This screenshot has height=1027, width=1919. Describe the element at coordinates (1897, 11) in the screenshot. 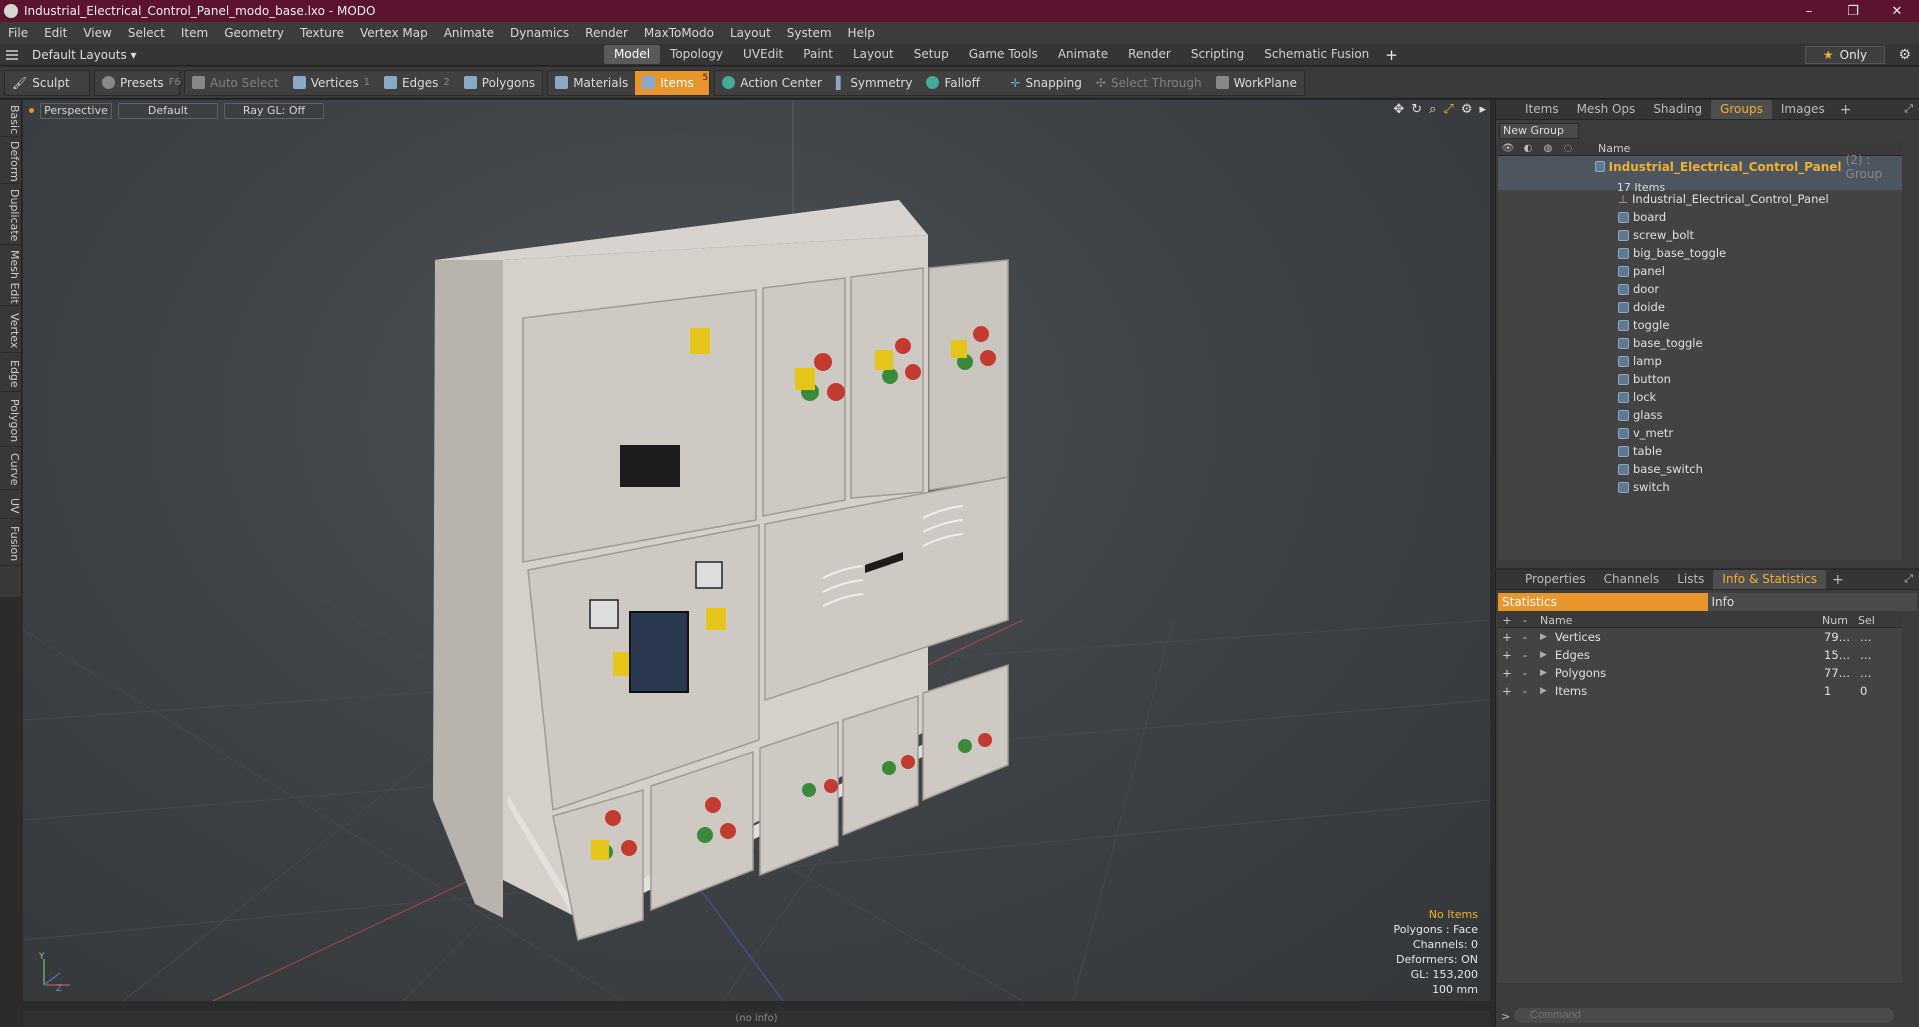

I see `close-button: ✕` at that location.